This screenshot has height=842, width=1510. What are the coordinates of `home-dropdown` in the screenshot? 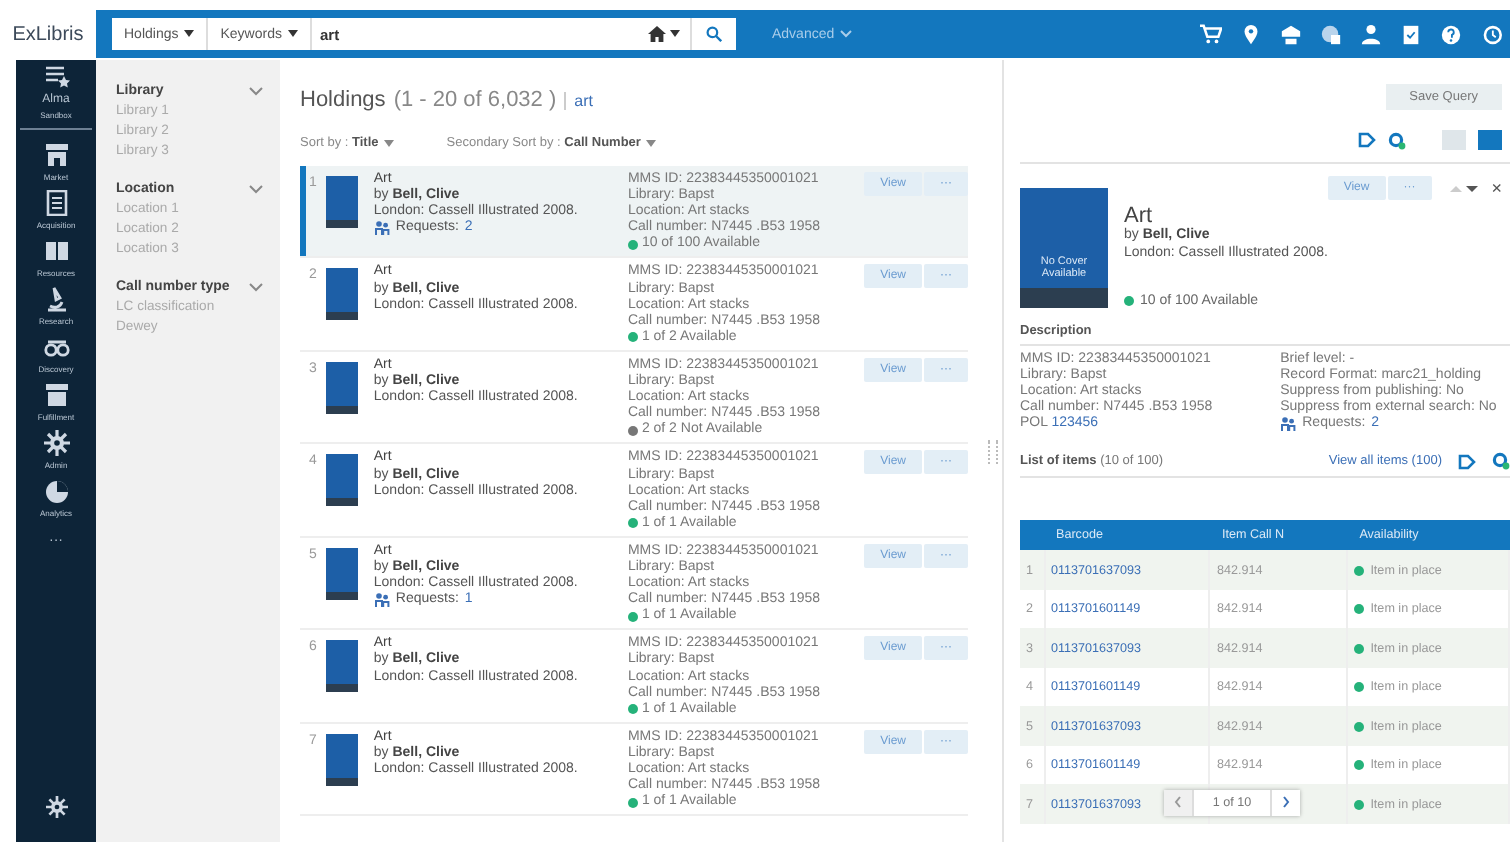 It's located at (665, 34).